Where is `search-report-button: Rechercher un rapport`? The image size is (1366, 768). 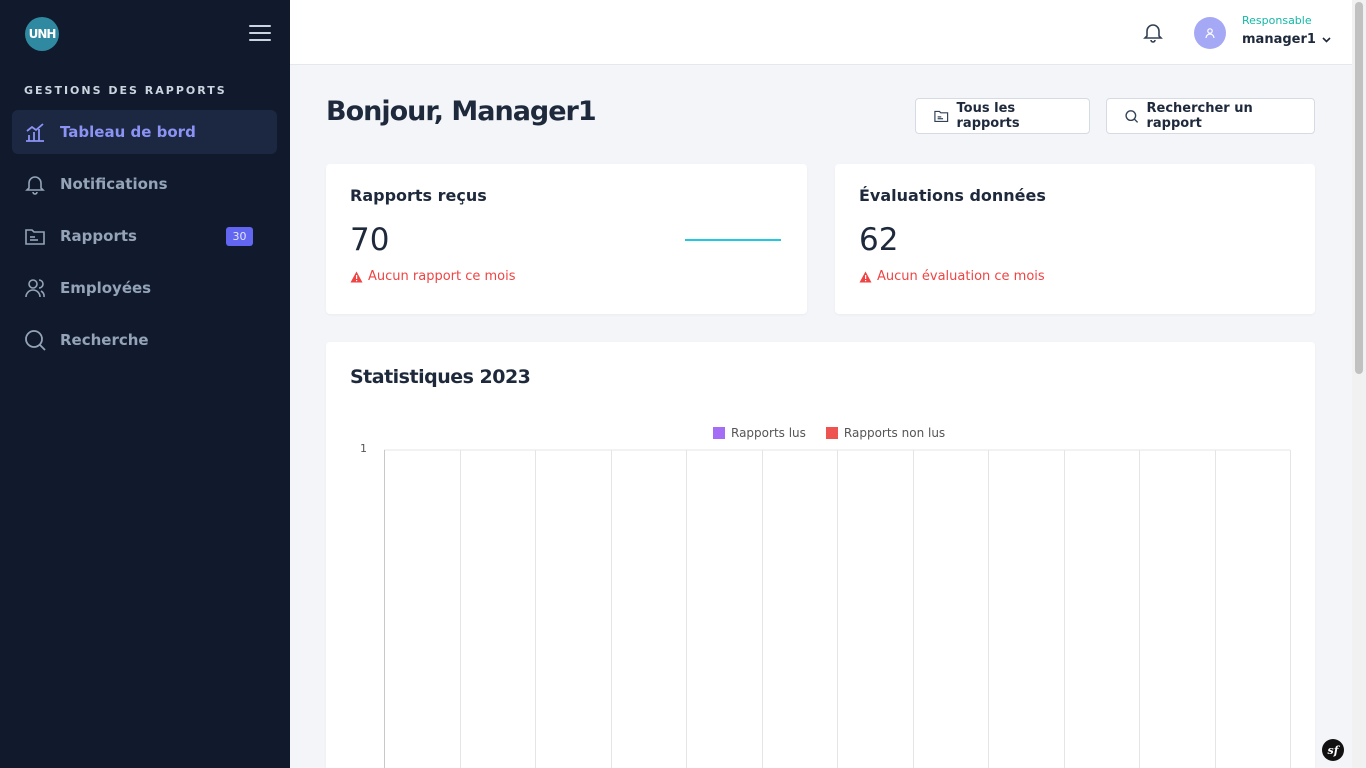 search-report-button: Rechercher un rapport is located at coordinates (1210, 116).